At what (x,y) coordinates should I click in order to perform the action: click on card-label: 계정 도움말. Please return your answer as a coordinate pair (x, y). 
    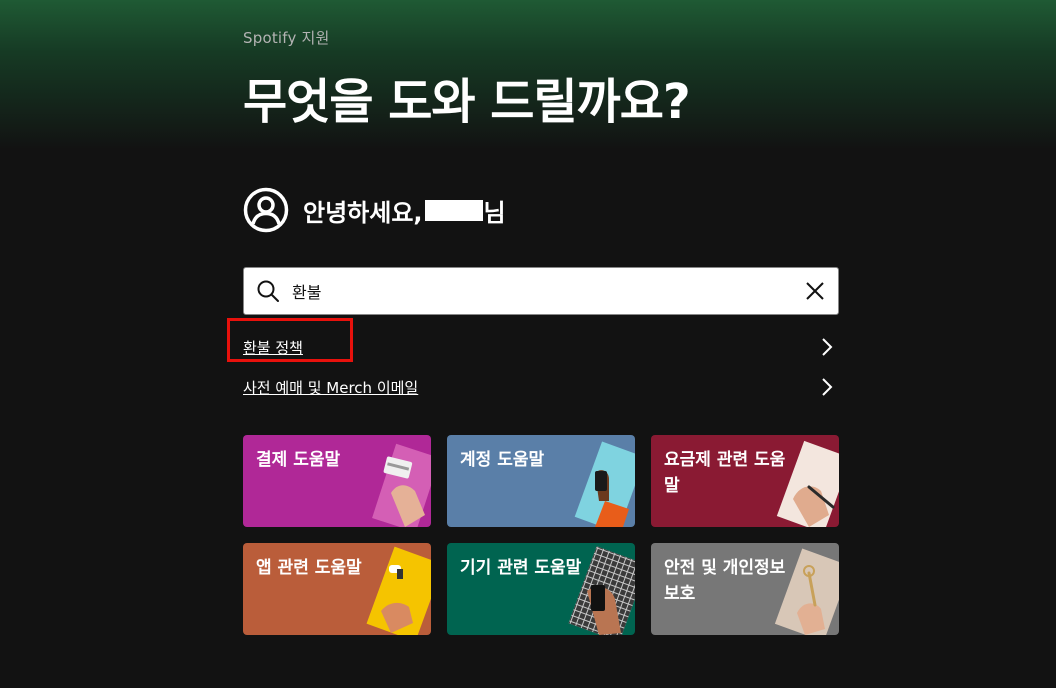
    Looking at the image, I should click on (502, 460).